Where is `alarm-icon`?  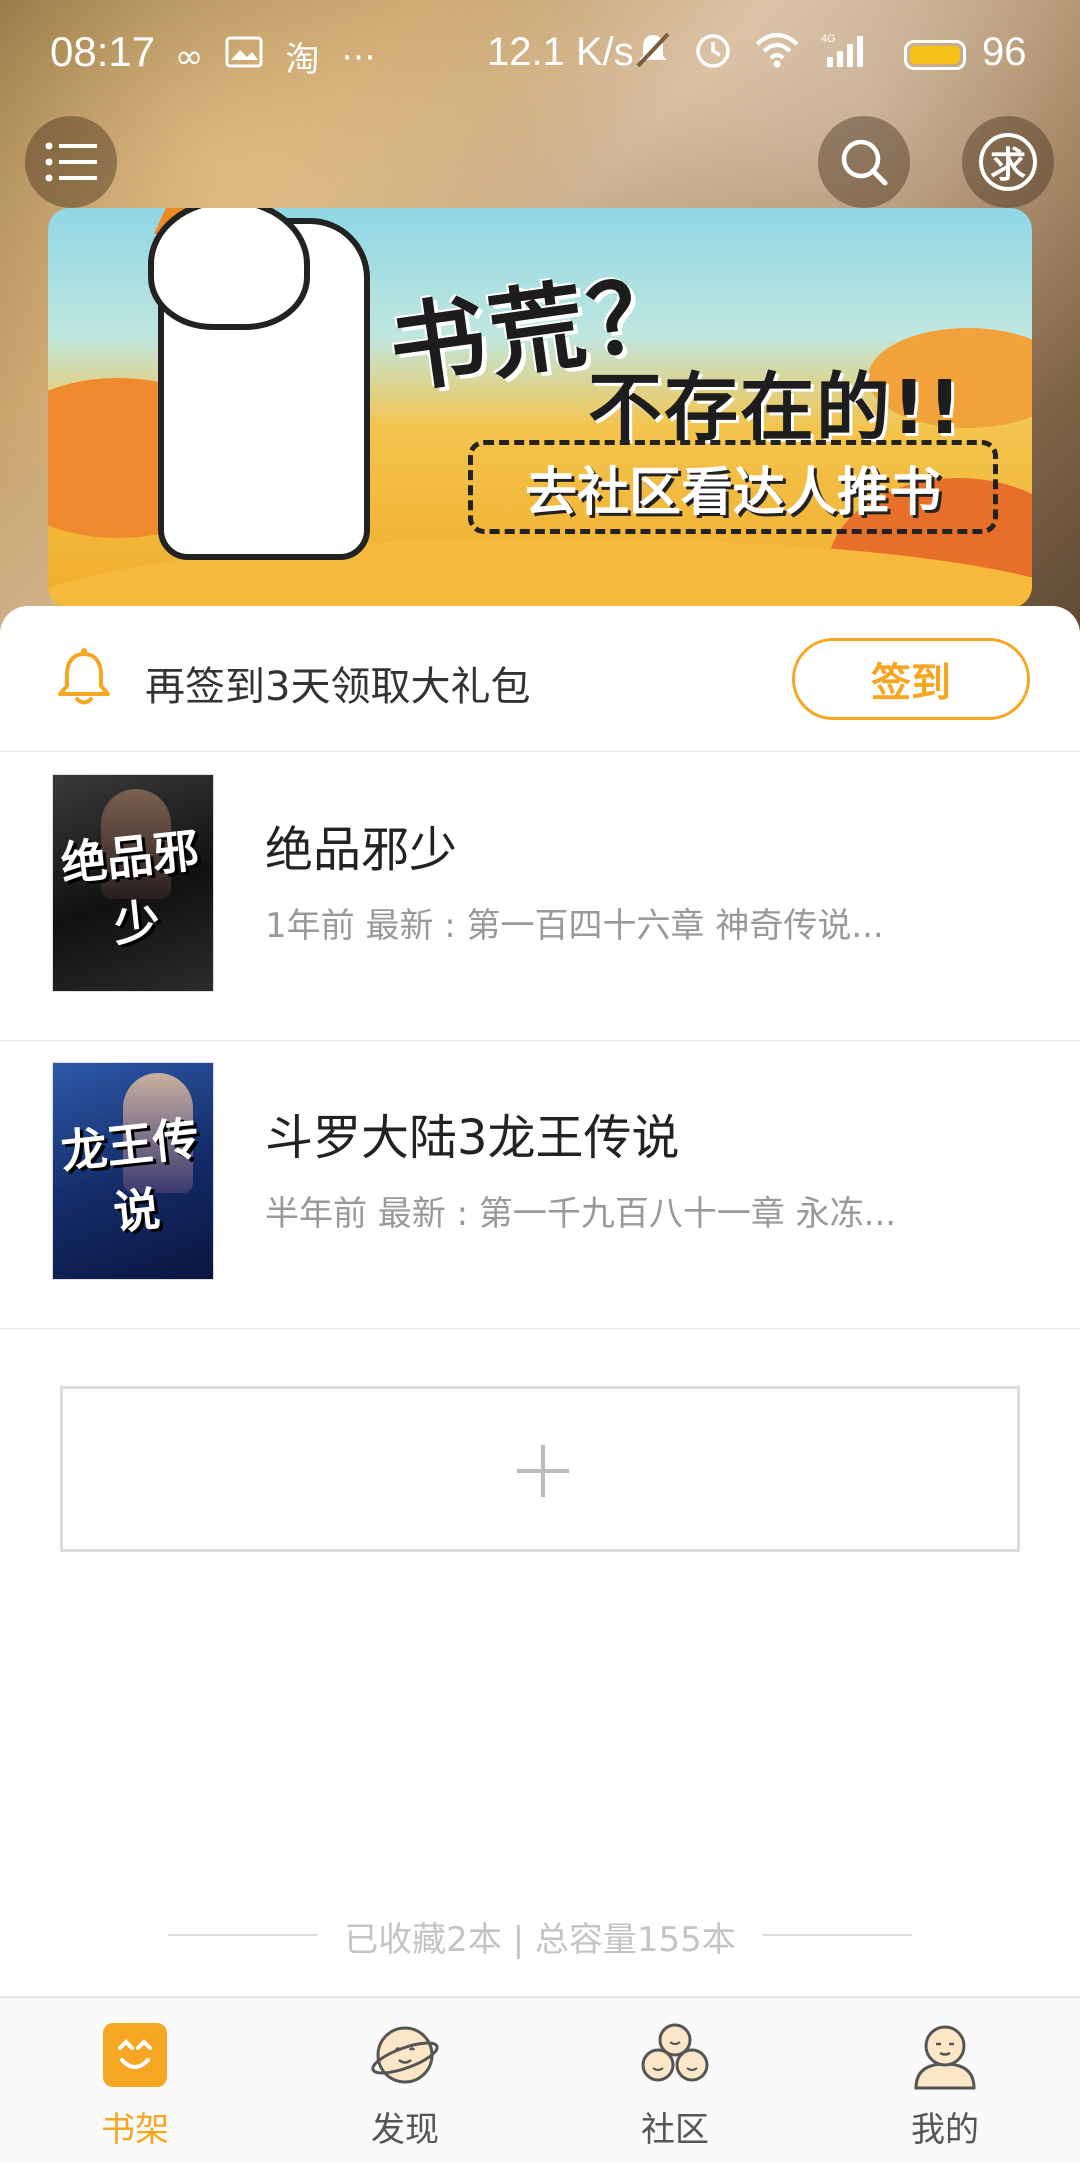
alarm-icon is located at coordinates (713, 54).